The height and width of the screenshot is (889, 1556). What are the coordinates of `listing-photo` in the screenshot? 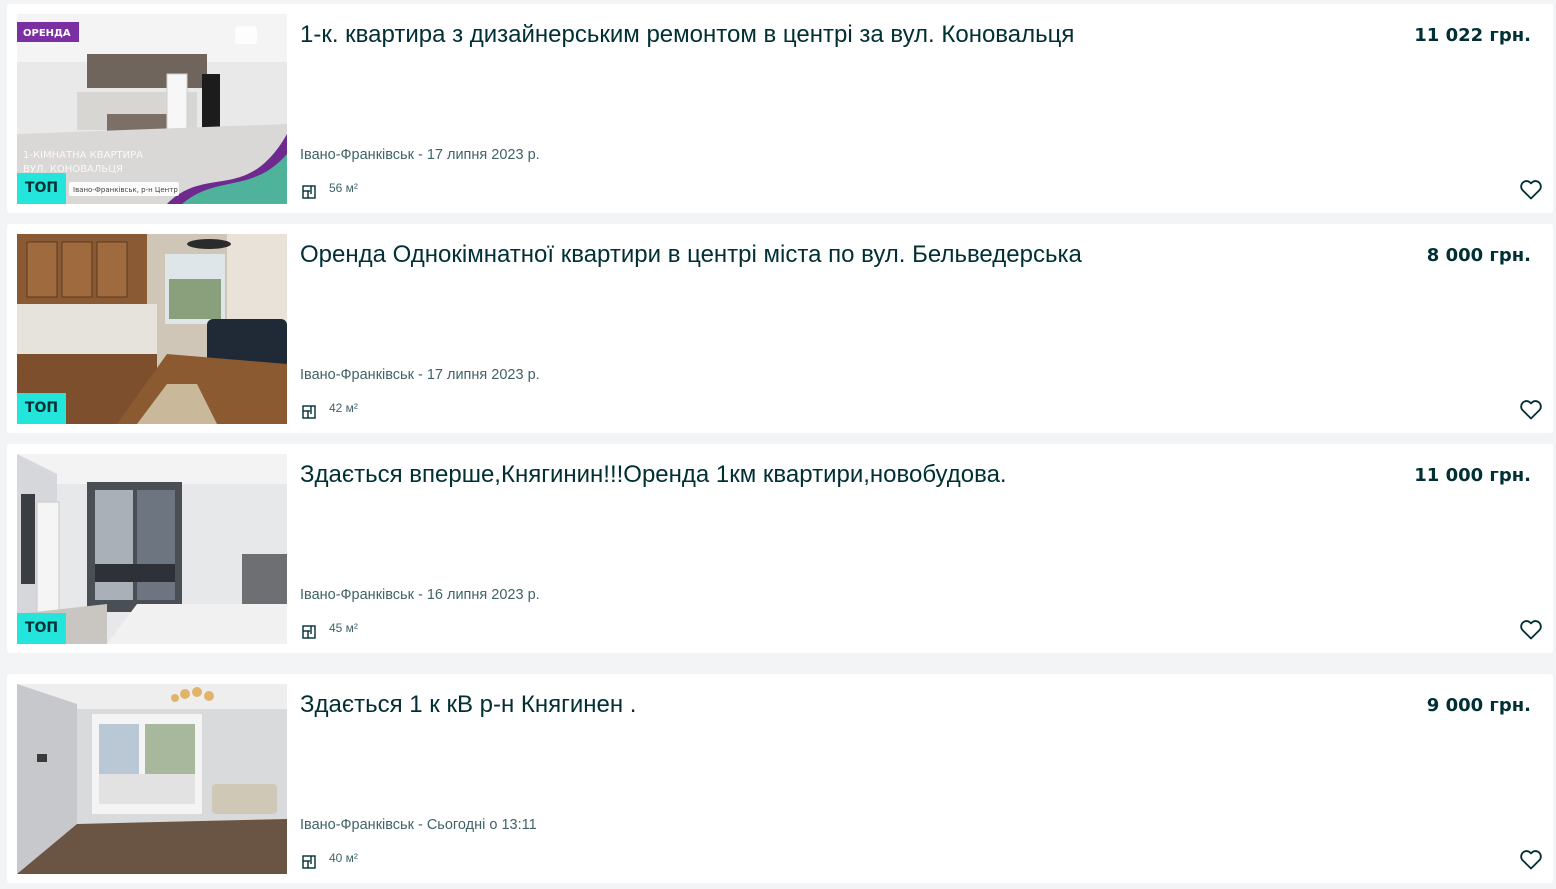 It's located at (152, 779).